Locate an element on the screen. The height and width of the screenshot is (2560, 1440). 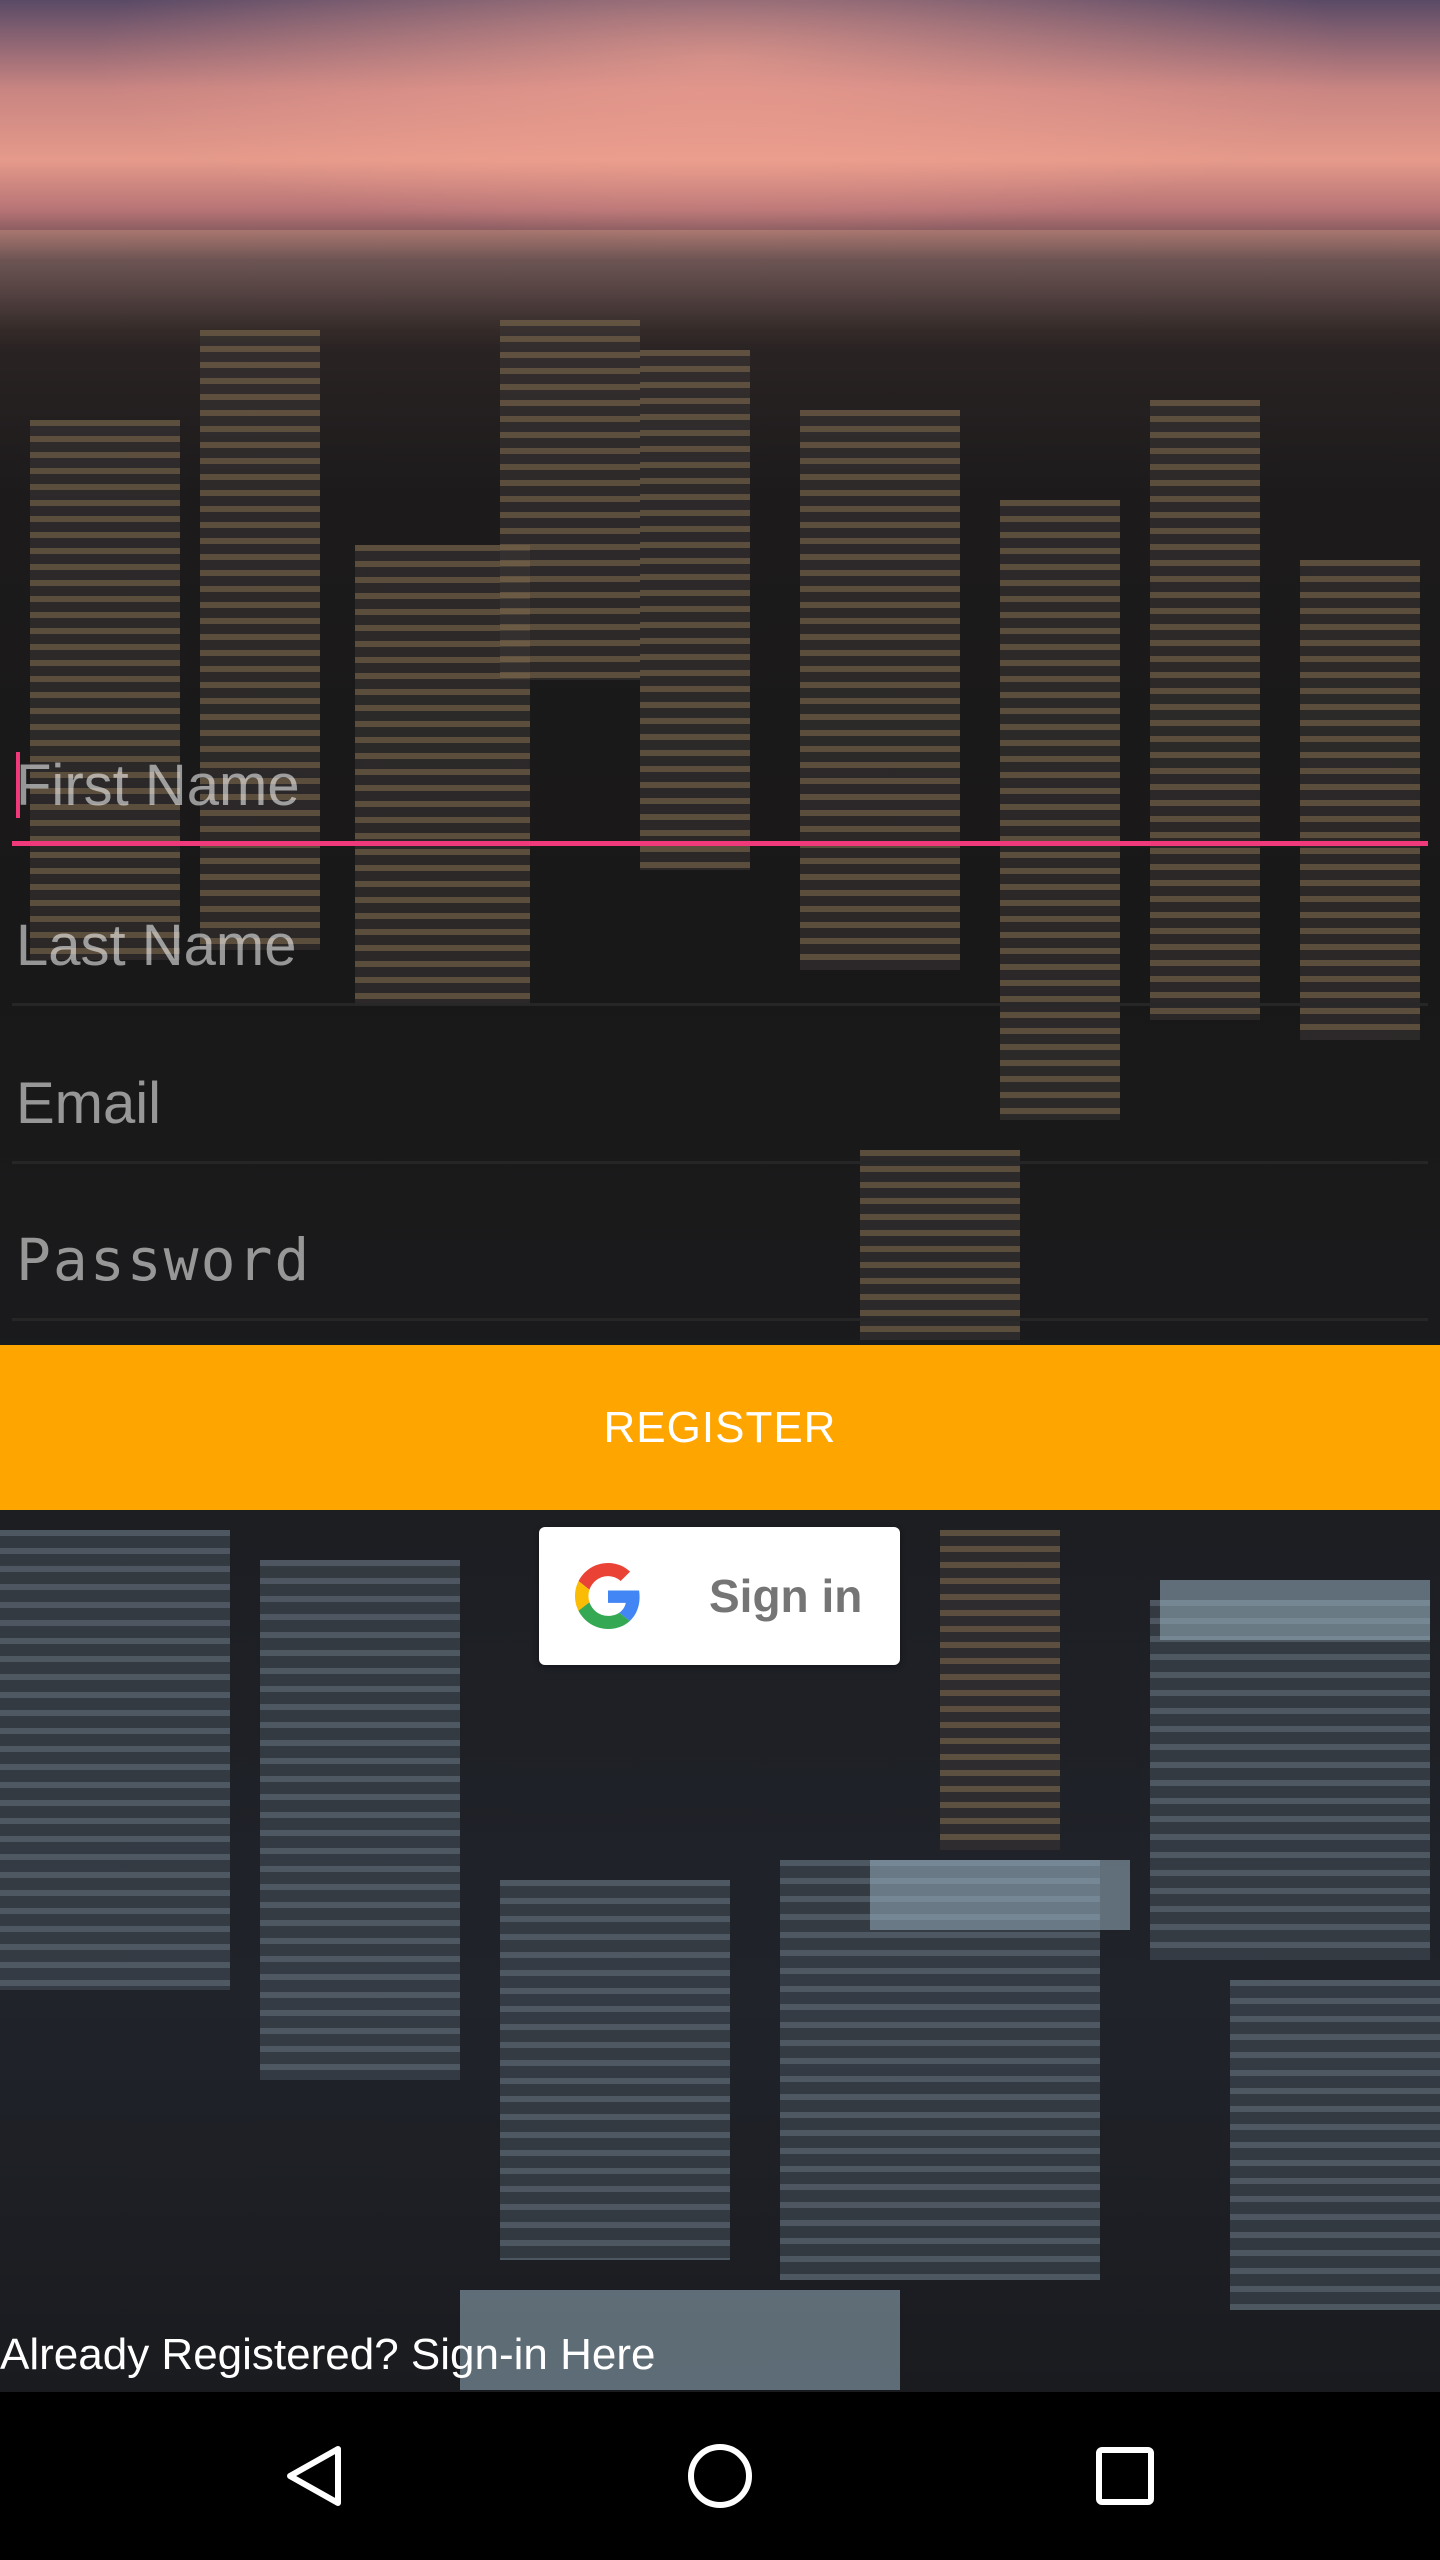
password-field is located at coordinates (720, 1265).